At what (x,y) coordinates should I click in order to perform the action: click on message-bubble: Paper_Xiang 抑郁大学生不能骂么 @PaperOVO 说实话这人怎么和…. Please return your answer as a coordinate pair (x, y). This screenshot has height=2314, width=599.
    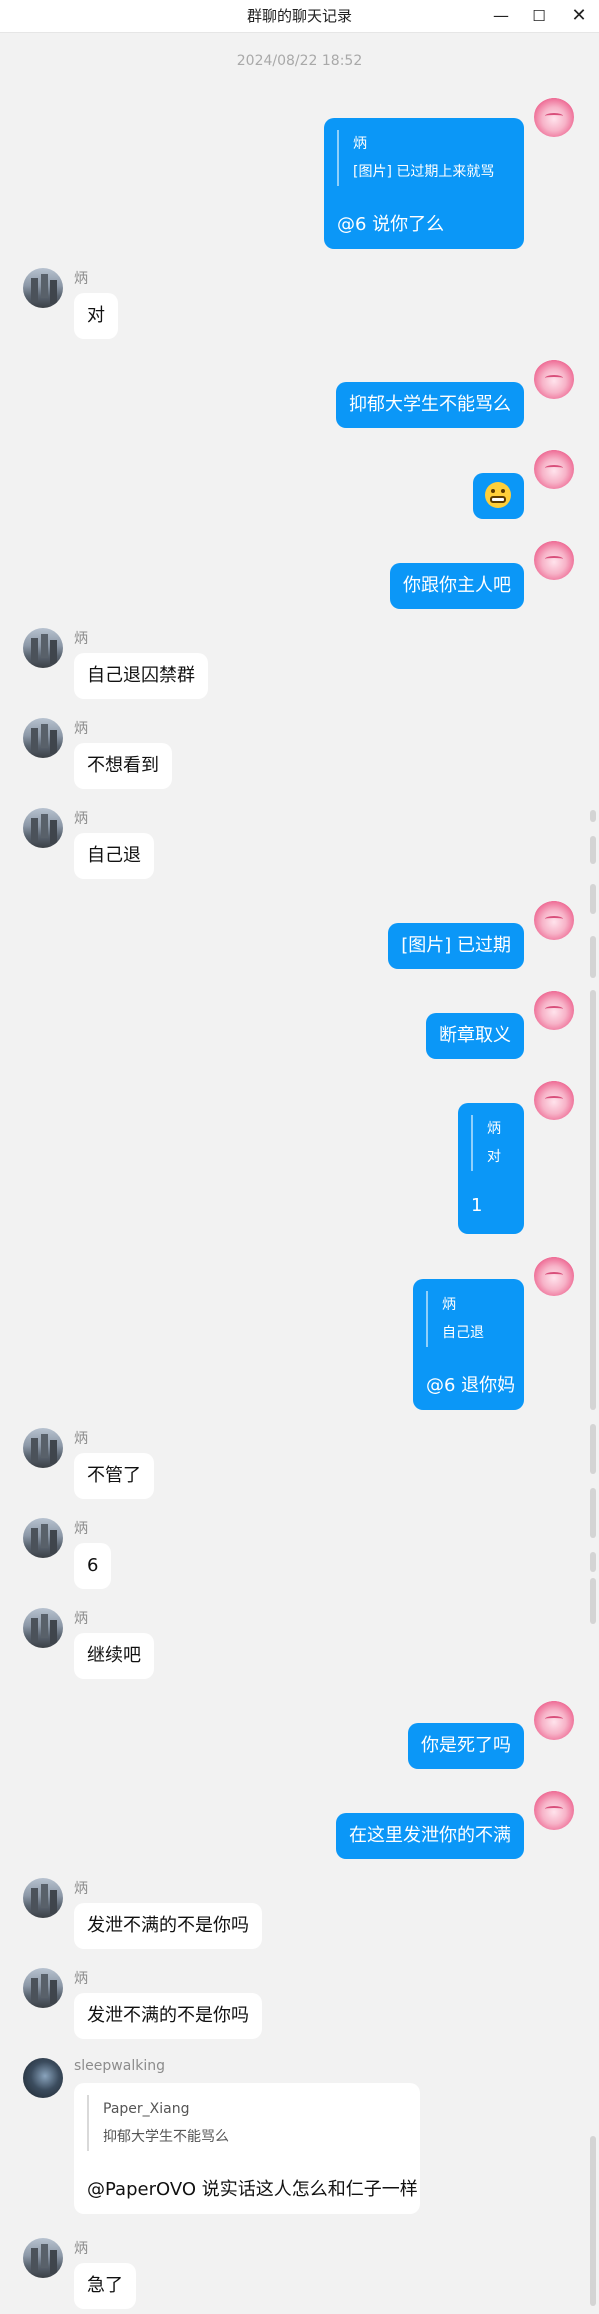
    Looking at the image, I should click on (247, 2148).